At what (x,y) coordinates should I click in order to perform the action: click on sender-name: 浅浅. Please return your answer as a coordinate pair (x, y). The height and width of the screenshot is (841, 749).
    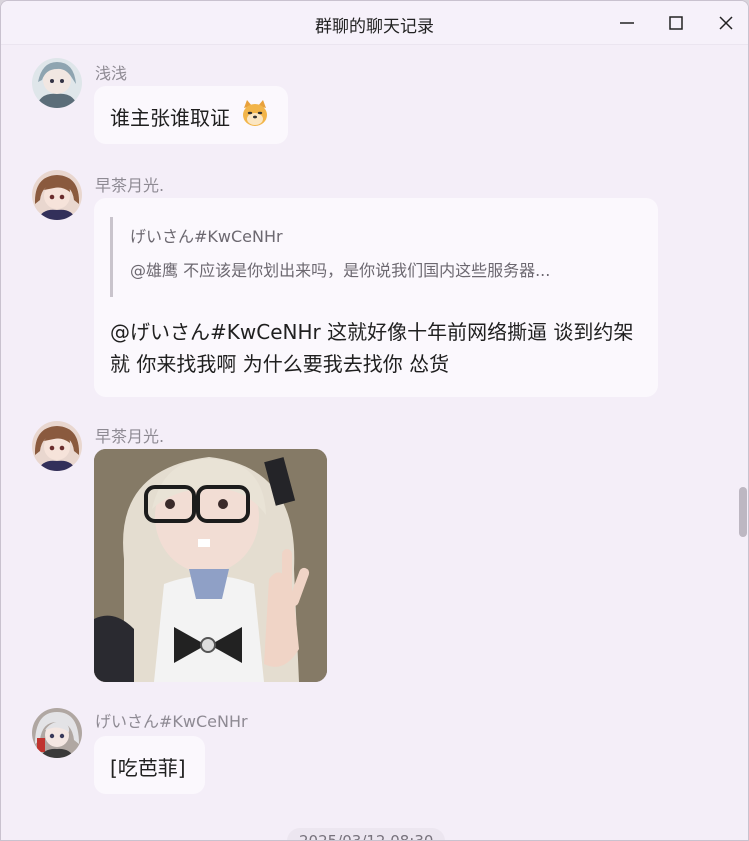
    Looking at the image, I should click on (111, 73).